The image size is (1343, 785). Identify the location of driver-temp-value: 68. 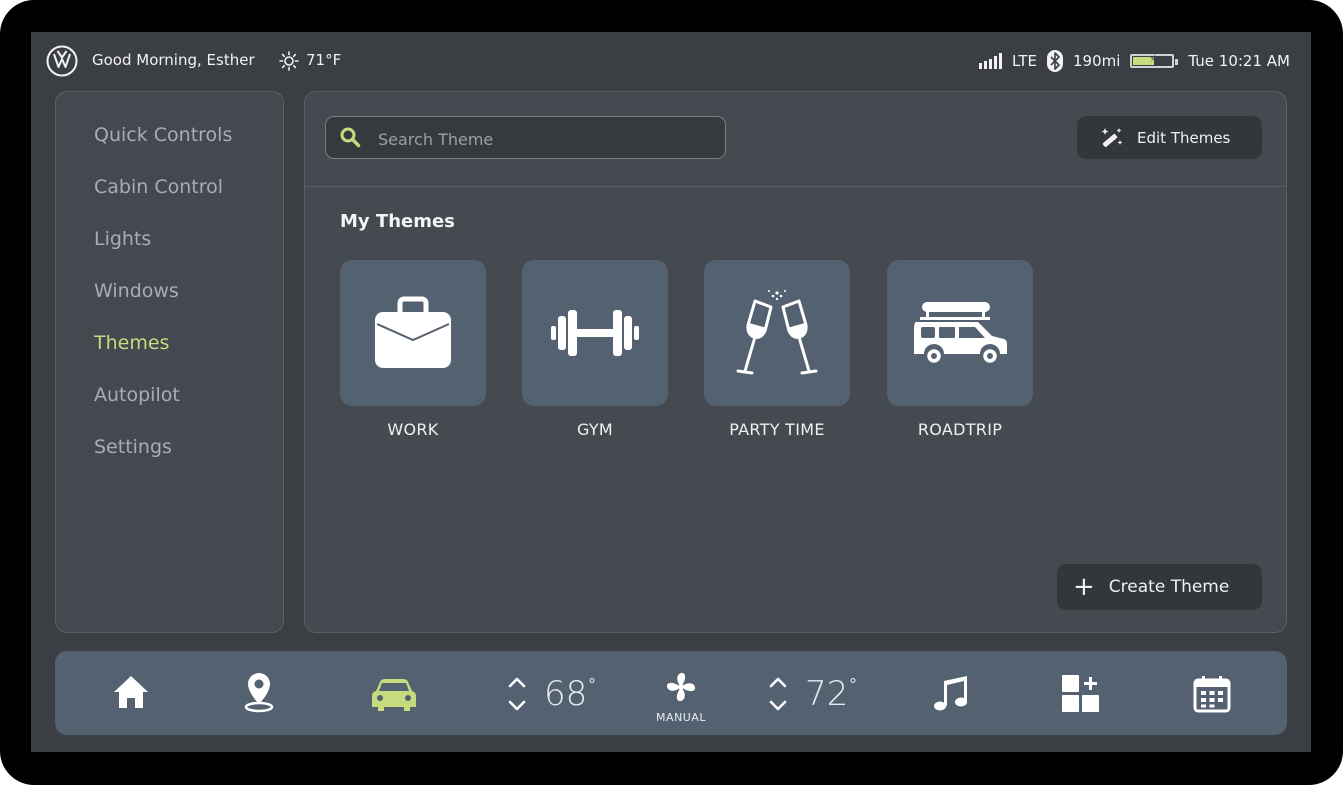
(566, 694).